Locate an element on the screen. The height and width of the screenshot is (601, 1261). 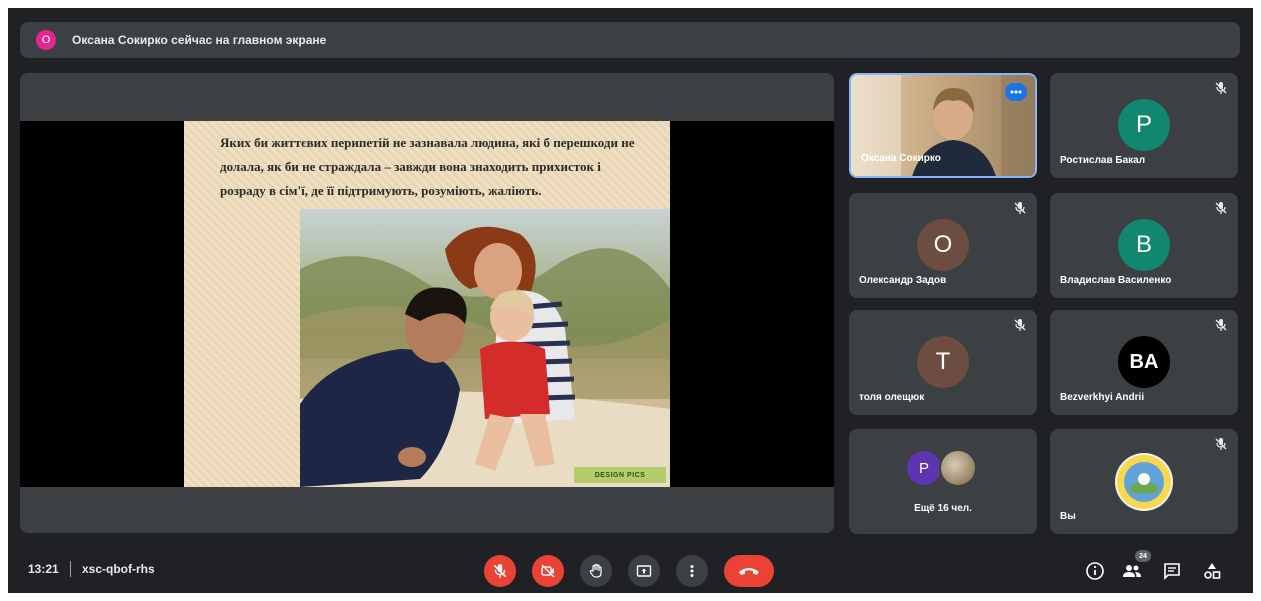
people-icon is located at coordinates (1132, 571).